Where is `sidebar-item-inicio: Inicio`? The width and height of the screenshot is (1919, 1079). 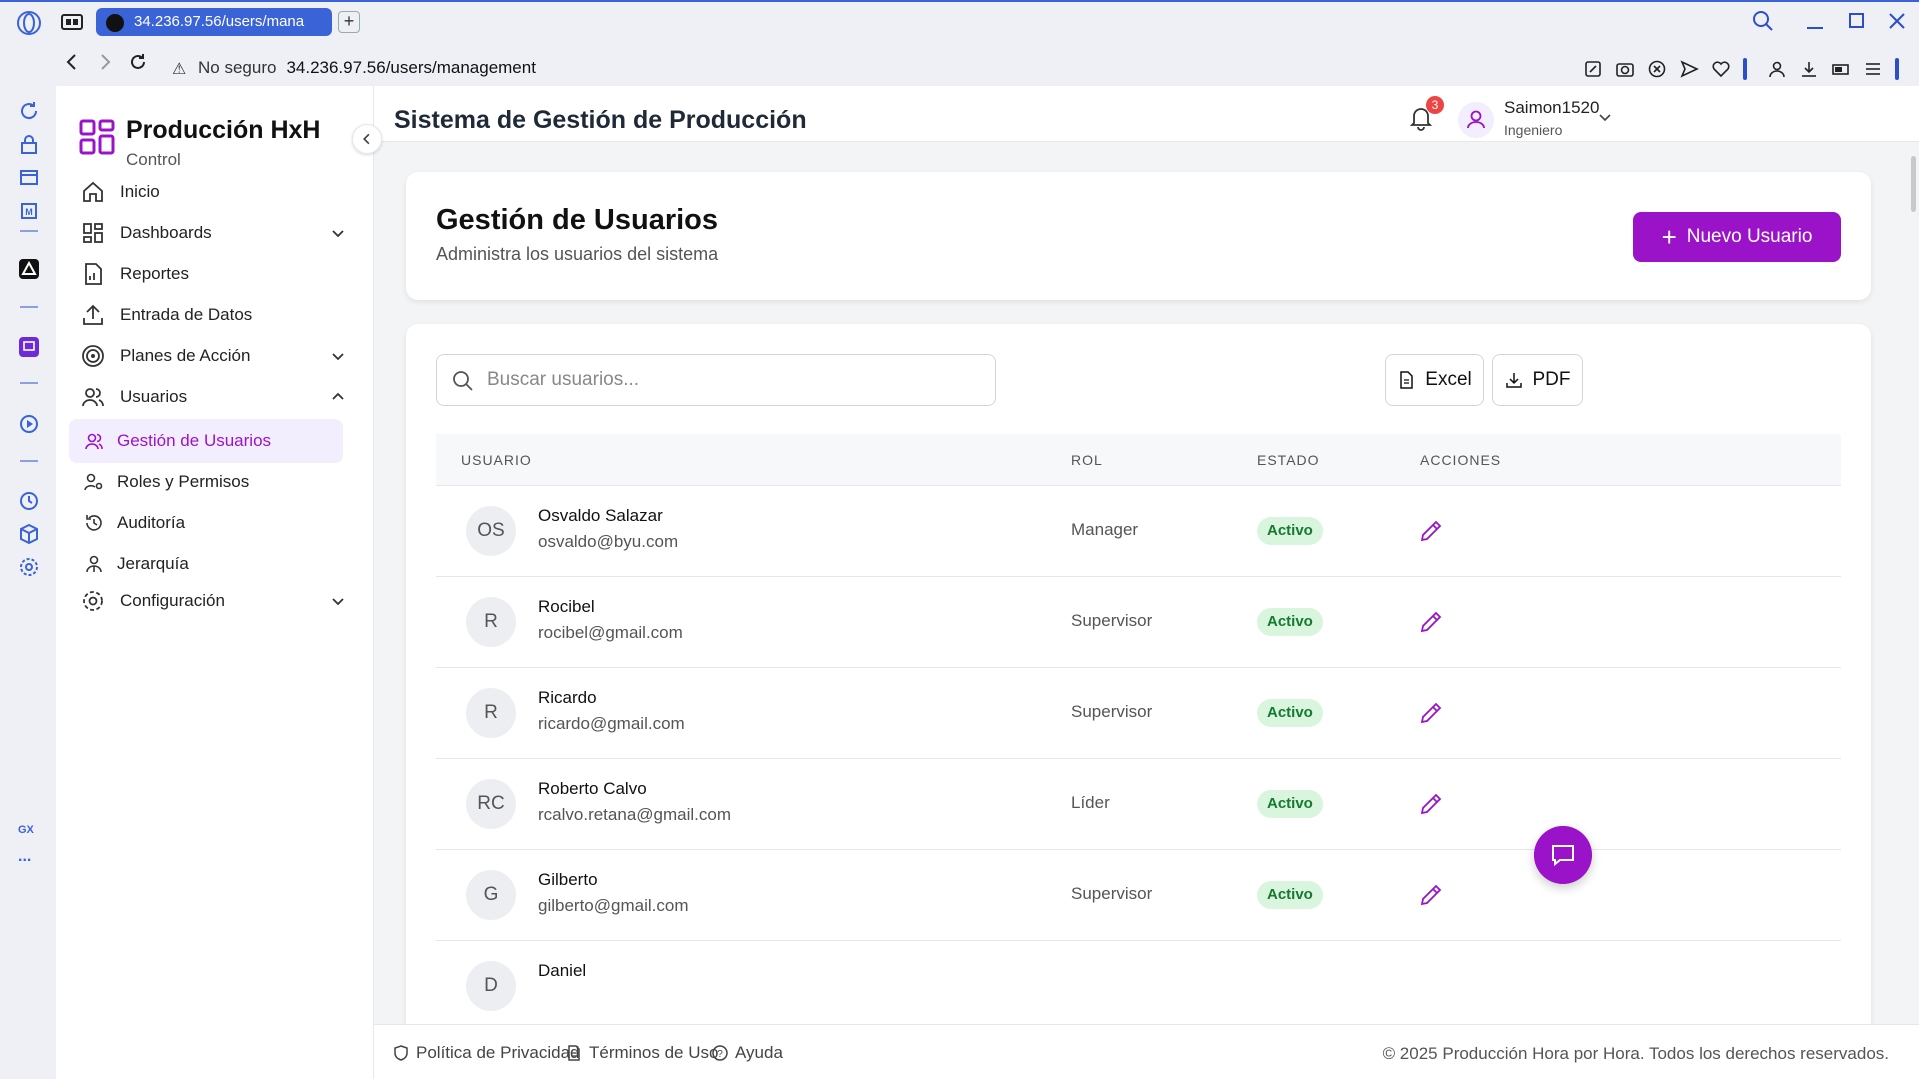 sidebar-item-inicio: Inicio is located at coordinates (217, 192).